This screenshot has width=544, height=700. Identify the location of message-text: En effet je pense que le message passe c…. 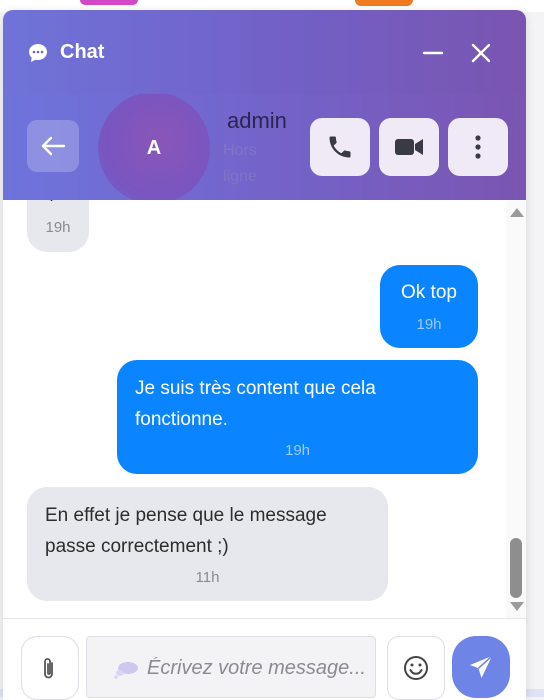
(186, 531).